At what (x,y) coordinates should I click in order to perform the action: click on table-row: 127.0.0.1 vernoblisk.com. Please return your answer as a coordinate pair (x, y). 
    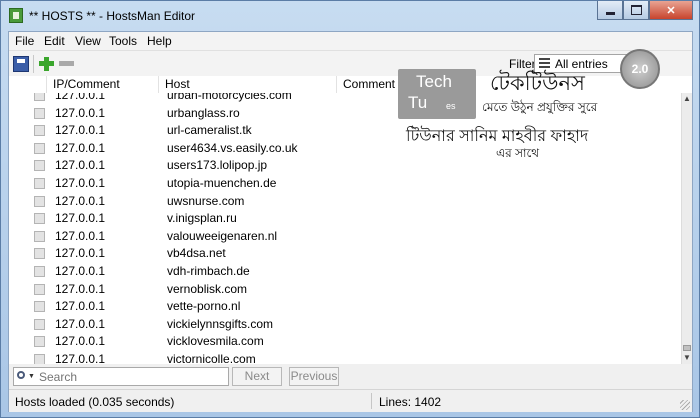
    Looking at the image, I should click on (345, 290).